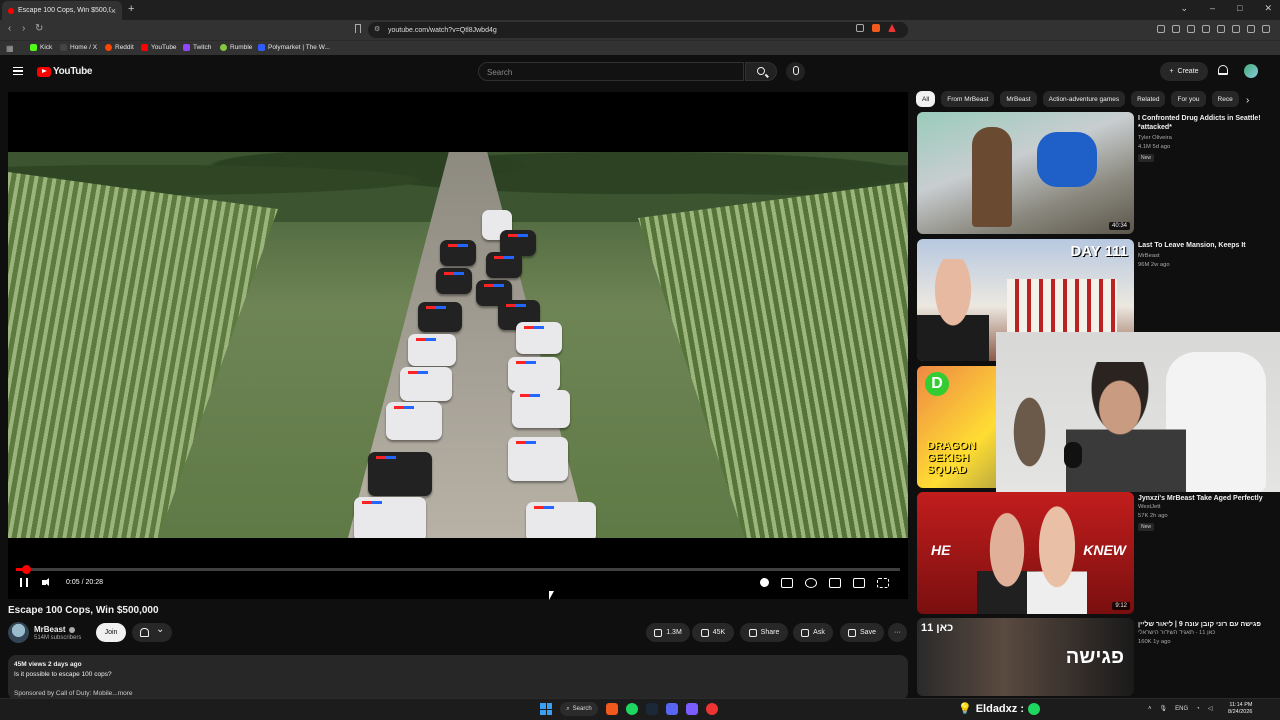  Describe the element at coordinates (1240, 709) in the screenshot. I see `clock: 11:14 PM 8/24/2026` at that location.